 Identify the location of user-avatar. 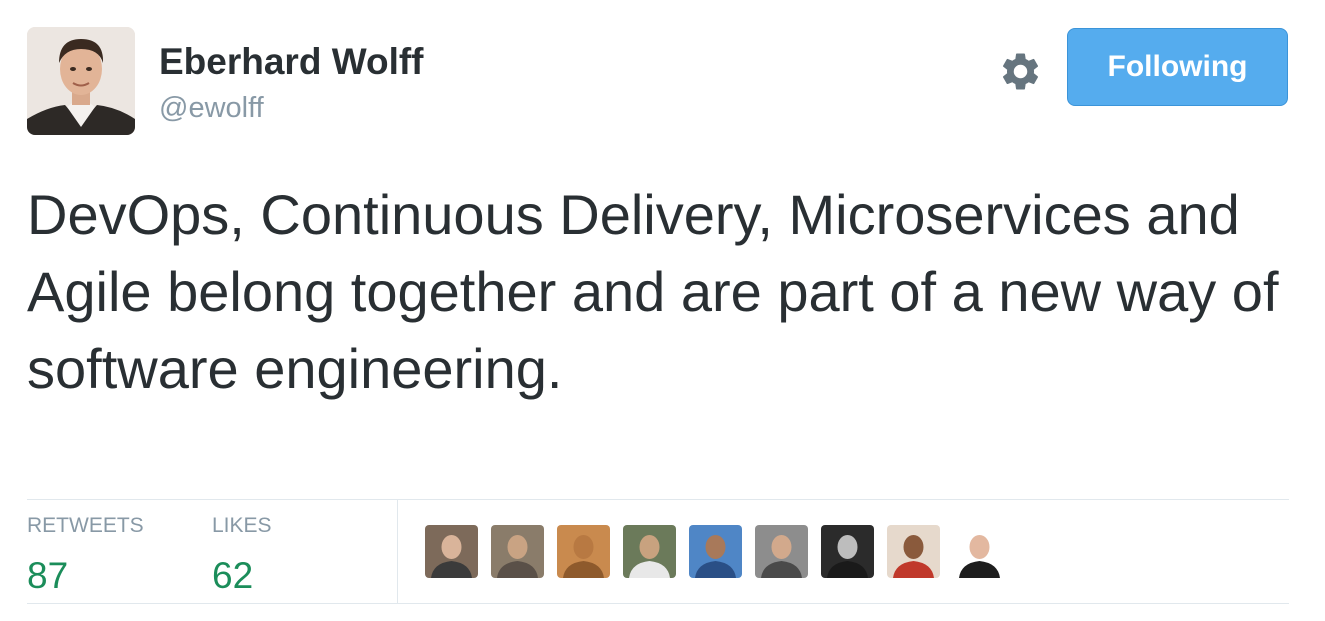
(81, 81).